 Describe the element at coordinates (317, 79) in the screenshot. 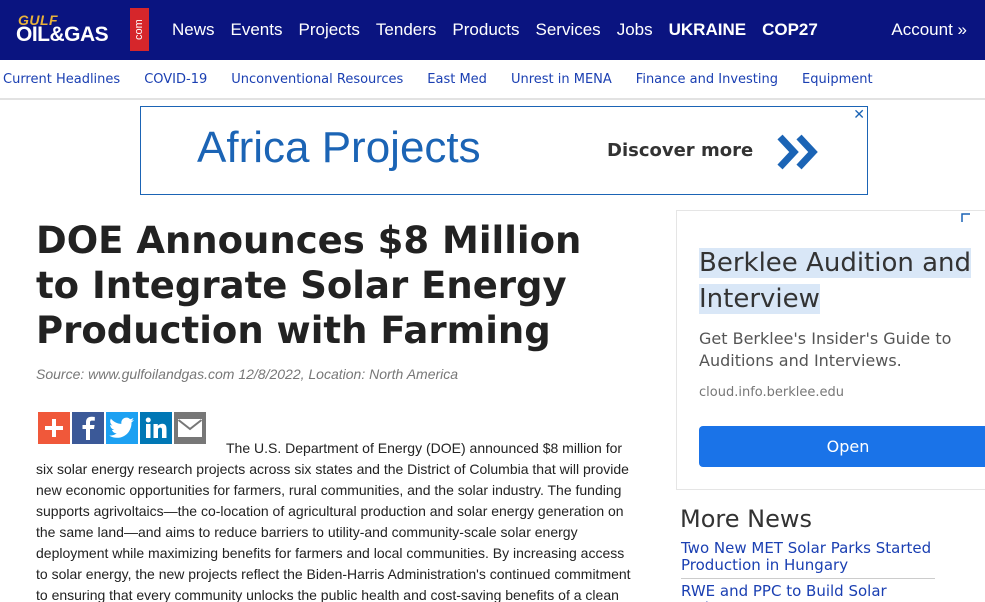

I see `subnav-unconventional-resources: Unconventional Resources` at that location.